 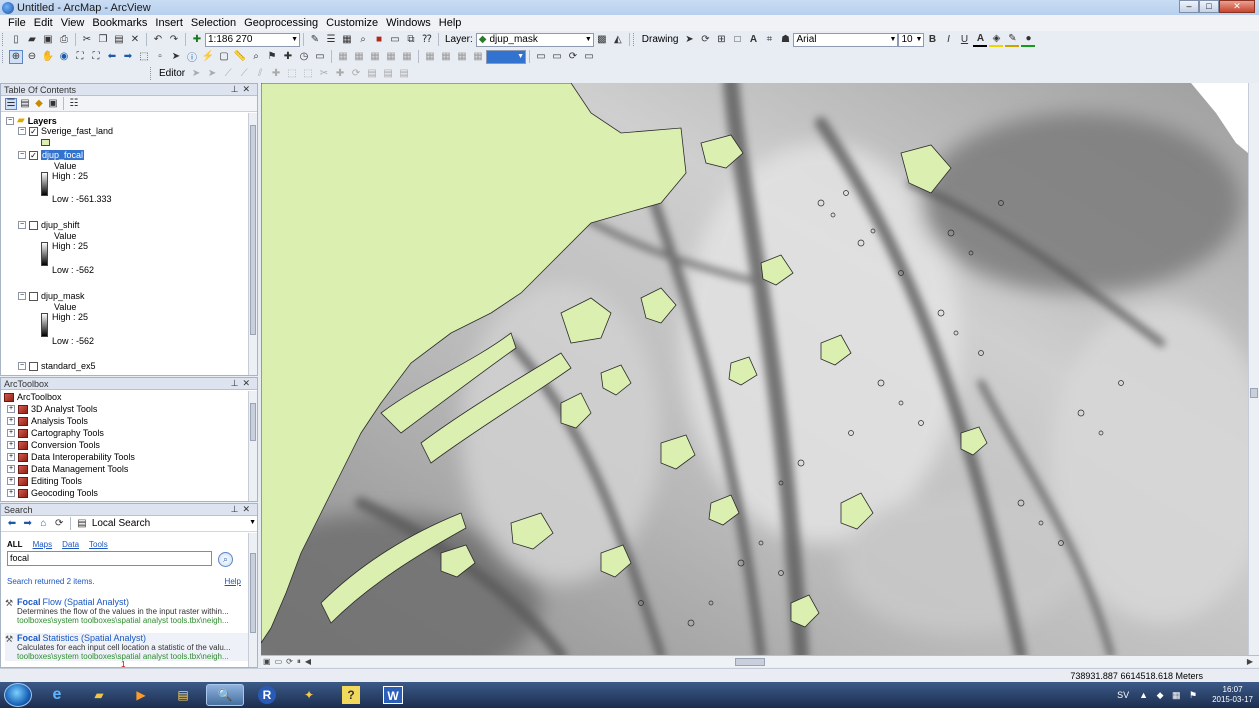 I want to click on new-document-icon: ▯, so click(x=16, y=40).